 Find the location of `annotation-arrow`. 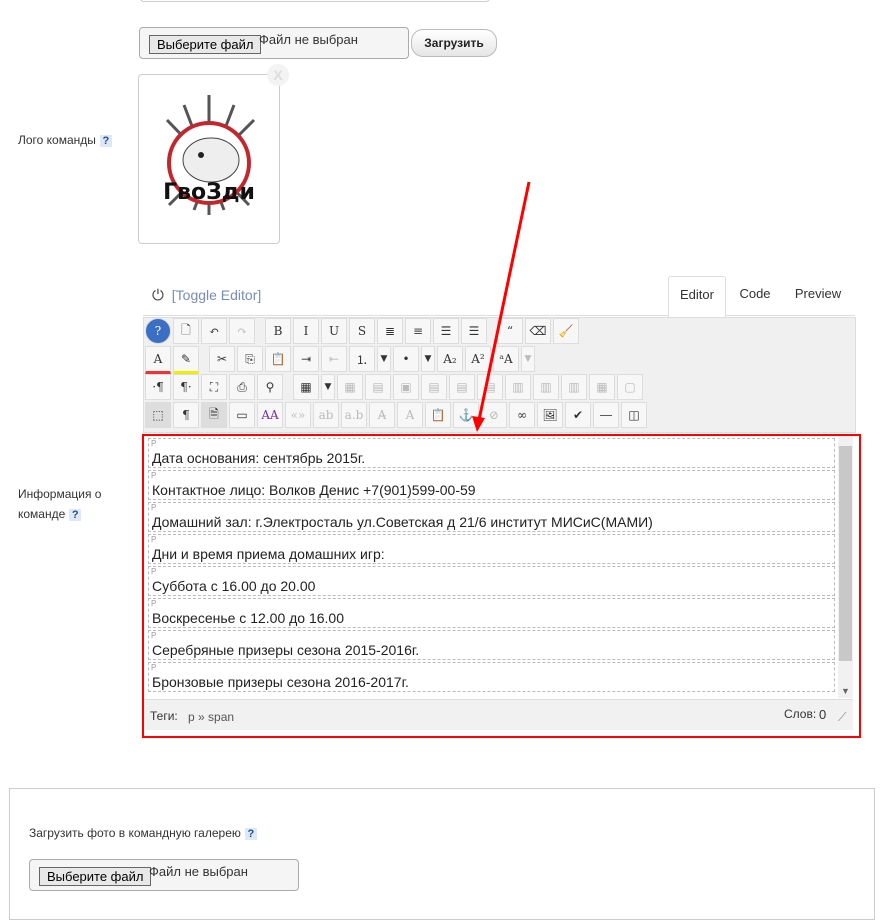

annotation-arrow is located at coordinates (501, 306).